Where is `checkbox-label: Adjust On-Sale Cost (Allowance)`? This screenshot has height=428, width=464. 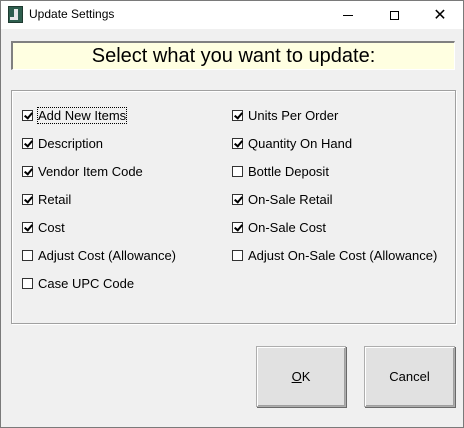 checkbox-label: Adjust On-Sale Cost (Allowance) is located at coordinates (343, 255).